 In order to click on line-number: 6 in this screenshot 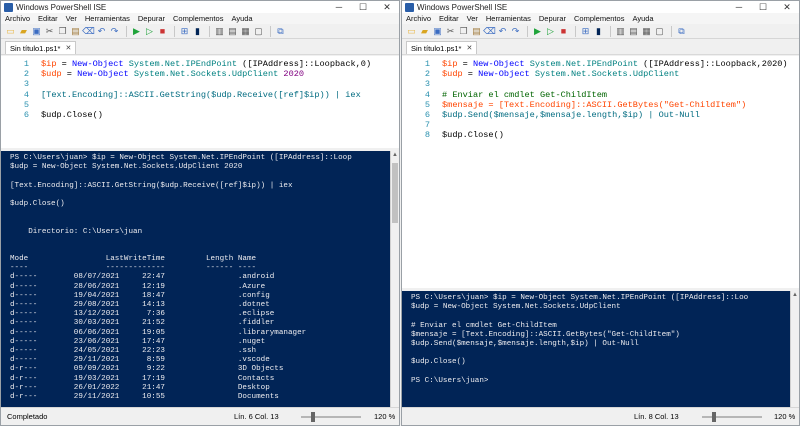, I will do `click(427, 114)`.